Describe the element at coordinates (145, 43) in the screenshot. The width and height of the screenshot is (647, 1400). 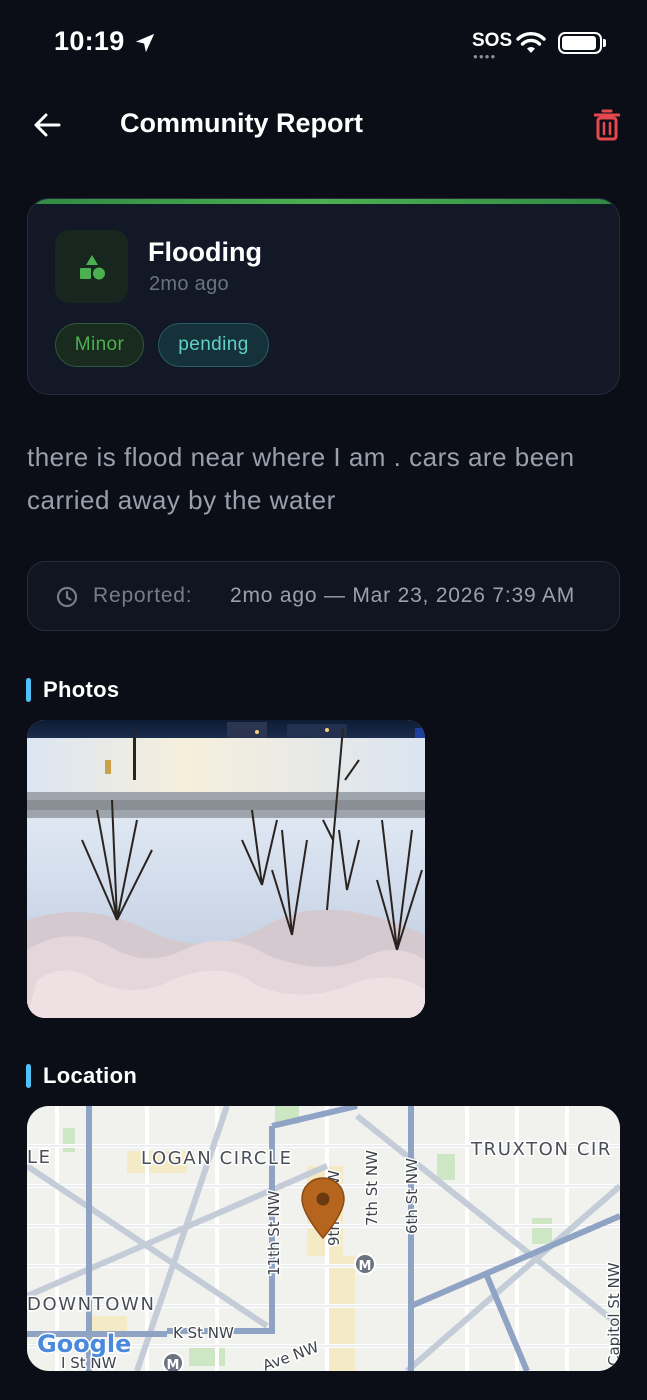
I see `location-arrow-icon` at that location.